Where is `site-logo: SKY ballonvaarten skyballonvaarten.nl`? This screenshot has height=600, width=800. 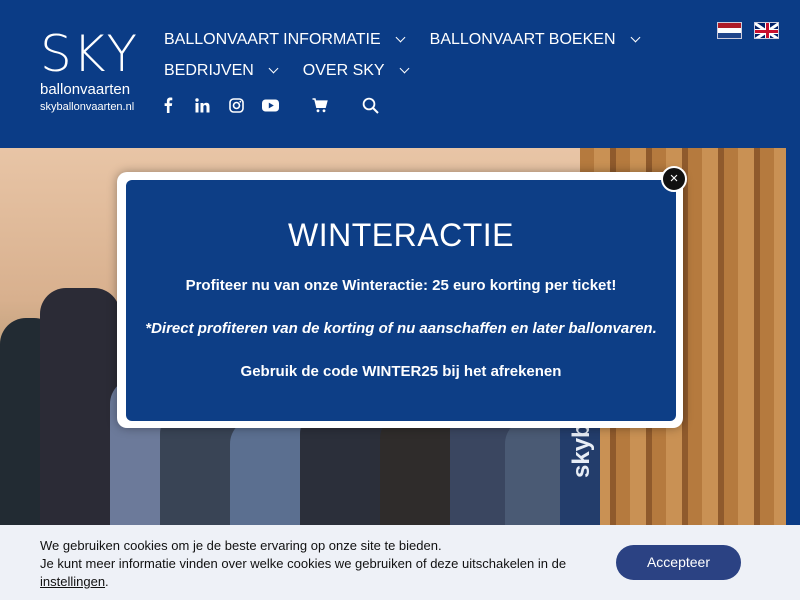
site-logo: SKY ballonvaarten skyballonvaarten.nl is located at coordinates (89, 69).